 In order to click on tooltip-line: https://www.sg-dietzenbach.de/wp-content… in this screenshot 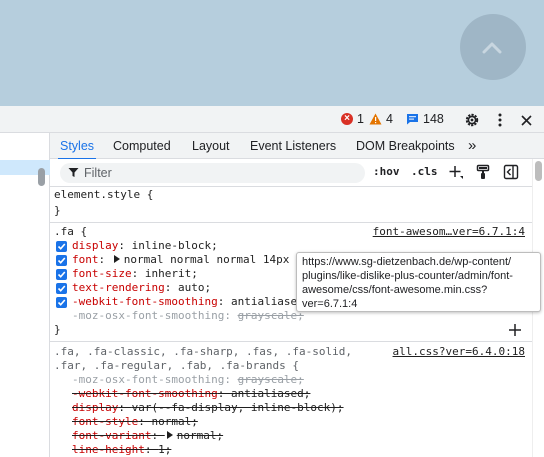, I will do `click(407, 262)`.